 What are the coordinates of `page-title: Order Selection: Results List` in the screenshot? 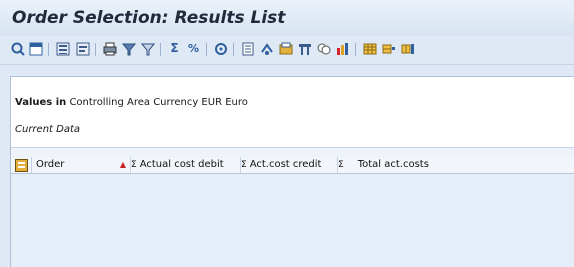 It's located at (149, 18).